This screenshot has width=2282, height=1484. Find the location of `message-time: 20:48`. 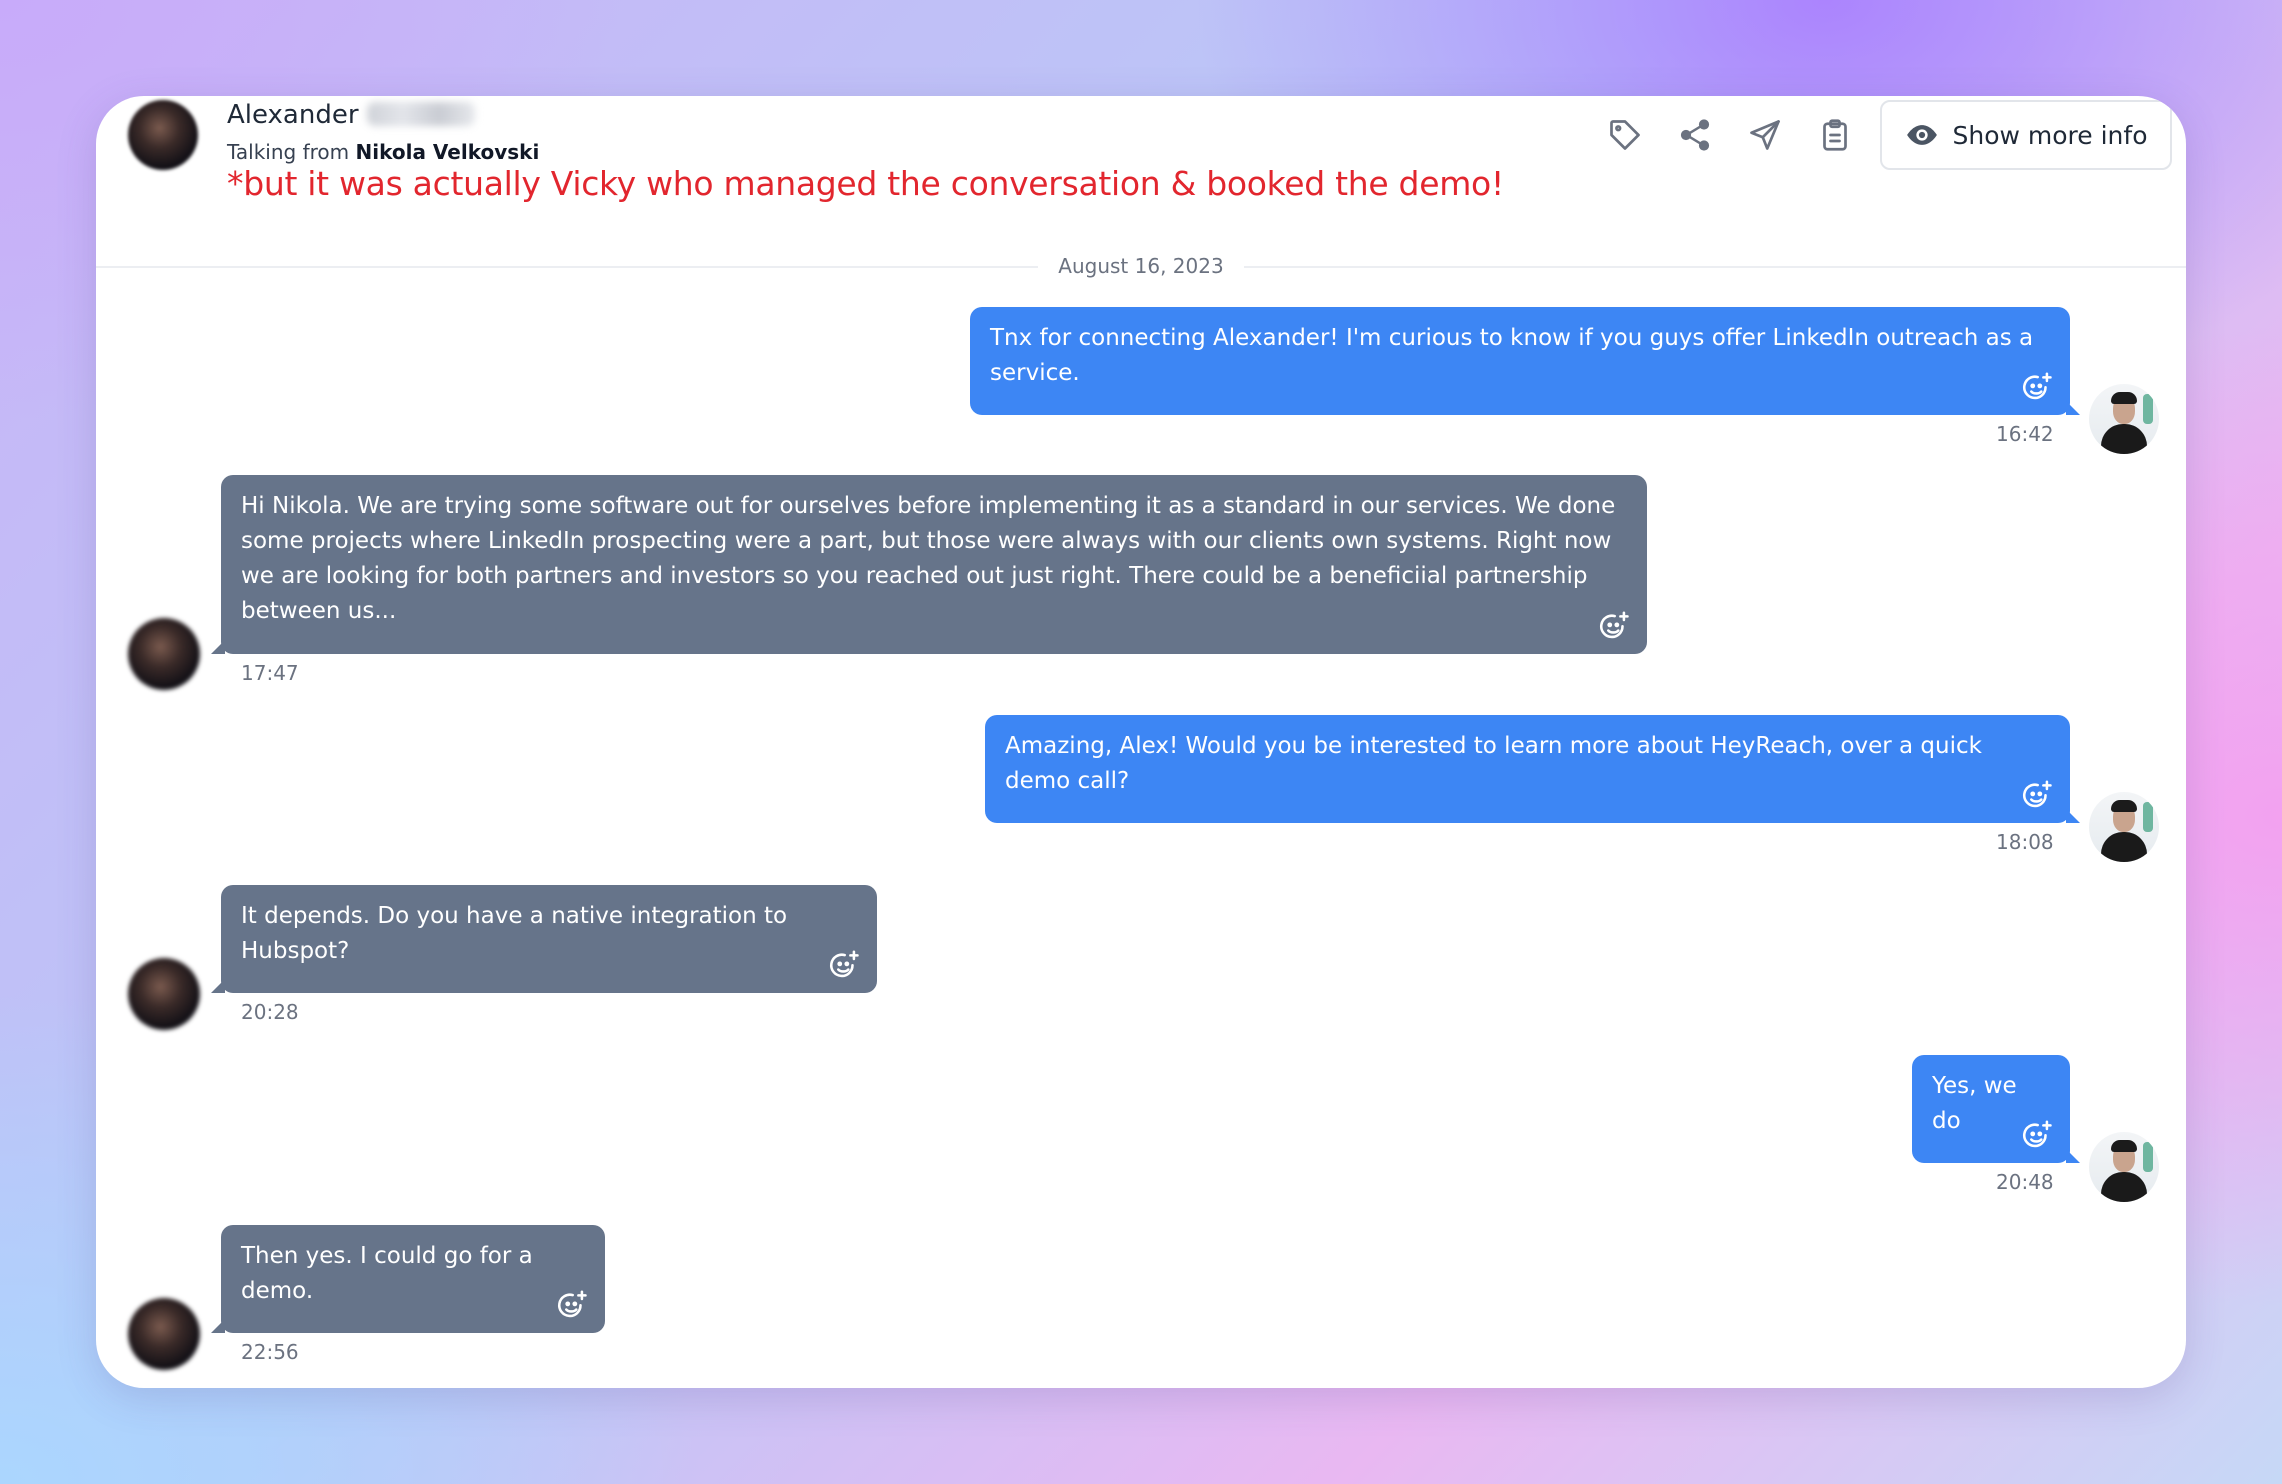

message-time: 20:48 is located at coordinates (2025, 1182).